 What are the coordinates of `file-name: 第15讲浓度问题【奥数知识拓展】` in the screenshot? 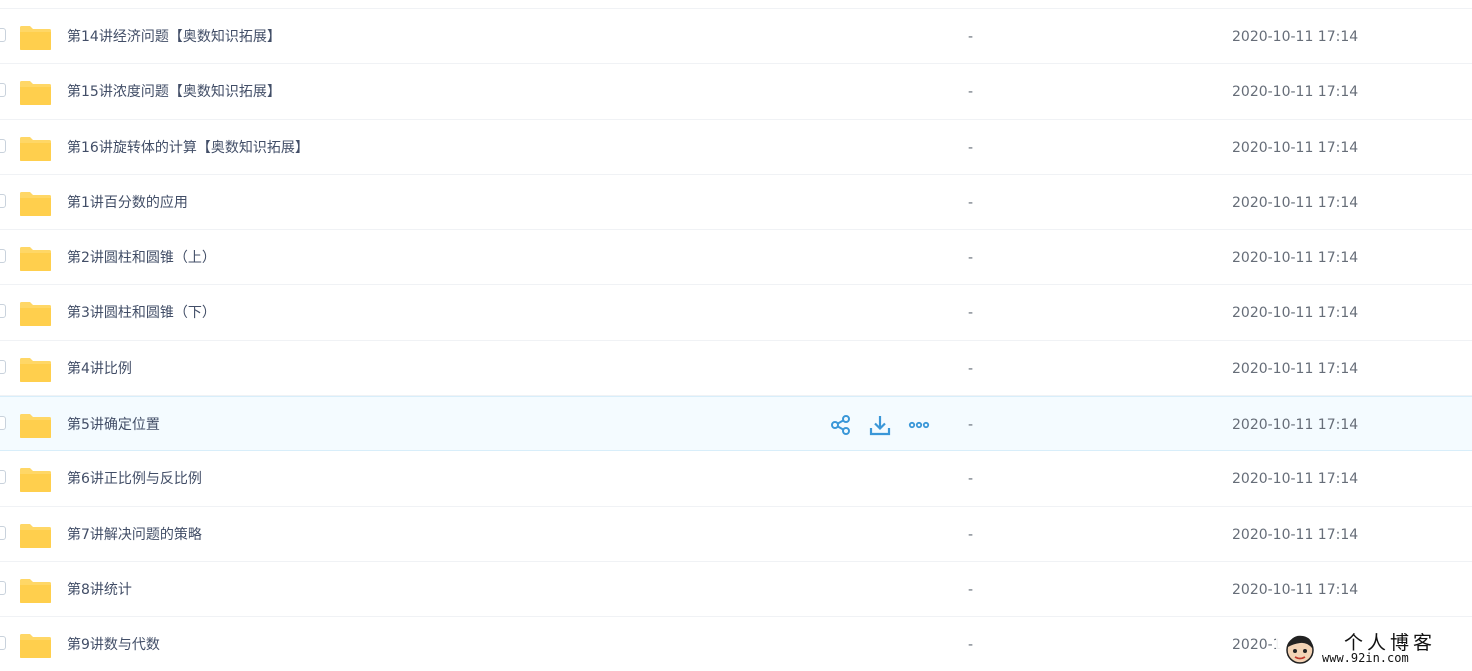 It's located at (174, 92).